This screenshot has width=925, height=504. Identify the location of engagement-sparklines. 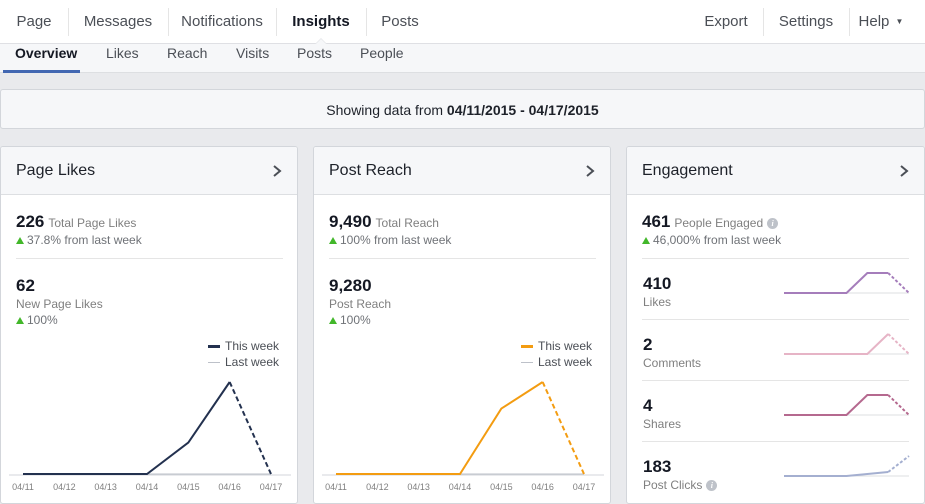
(847, 374).